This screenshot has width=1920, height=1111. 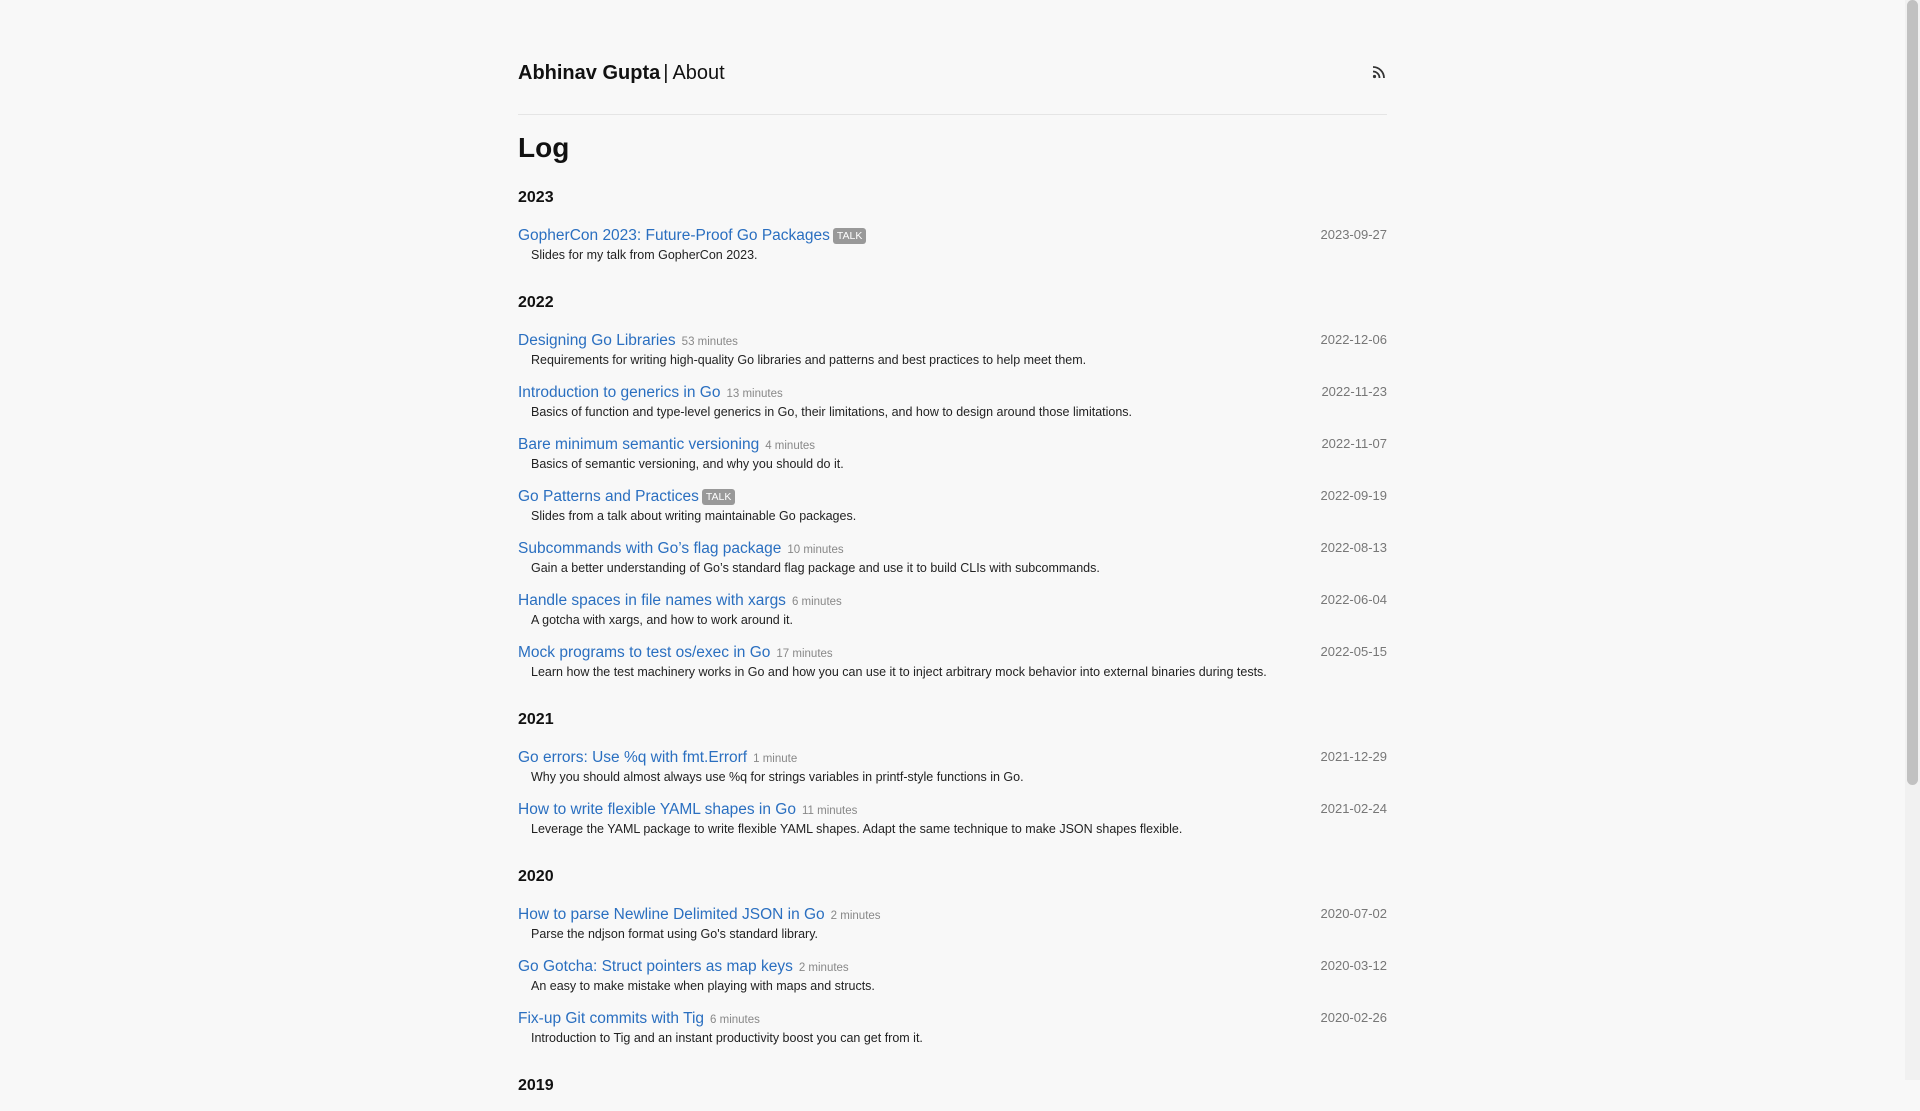 I want to click on entry-title-link: Designing Go Libraries, so click(x=597, y=340).